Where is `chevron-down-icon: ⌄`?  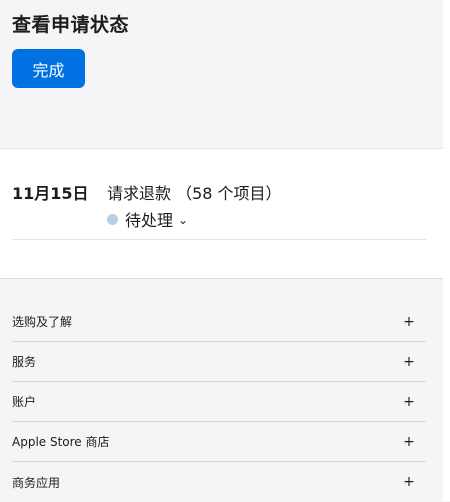 chevron-down-icon: ⌄ is located at coordinates (183, 220).